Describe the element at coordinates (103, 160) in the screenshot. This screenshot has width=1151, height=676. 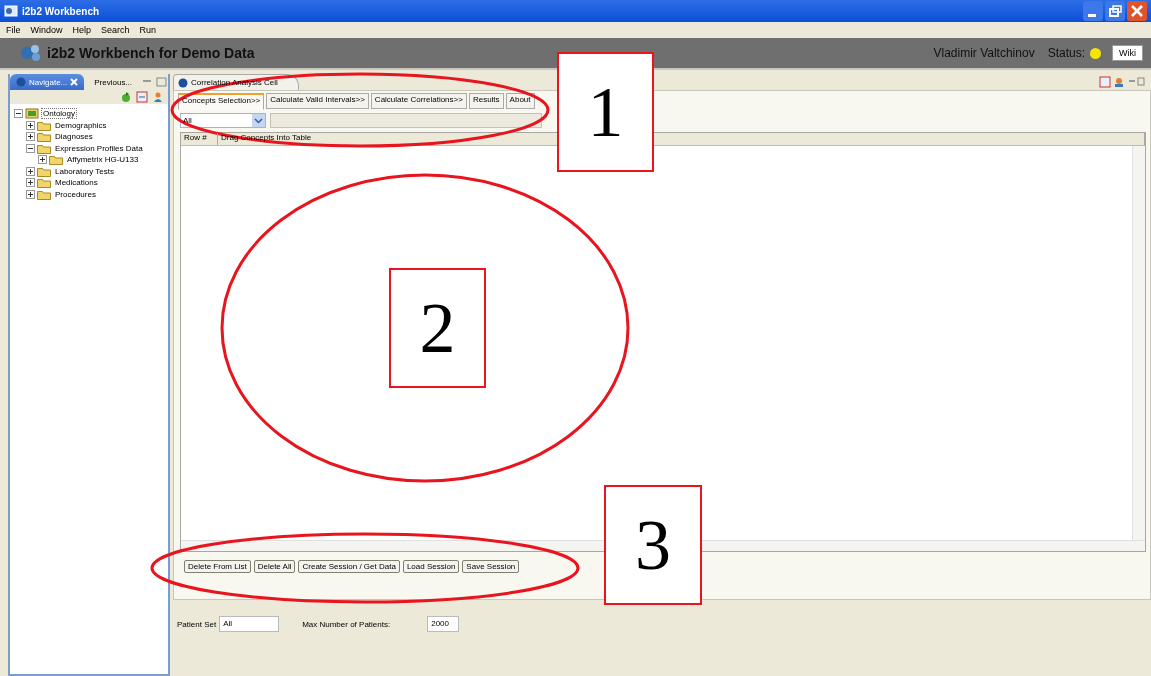
I see `tree-item: Affymetrix HG-U133` at that location.